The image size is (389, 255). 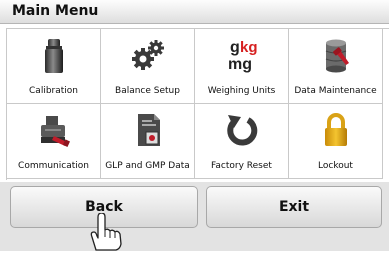 What do you see at coordinates (336, 55) in the screenshot?
I see `database-icon` at bounding box center [336, 55].